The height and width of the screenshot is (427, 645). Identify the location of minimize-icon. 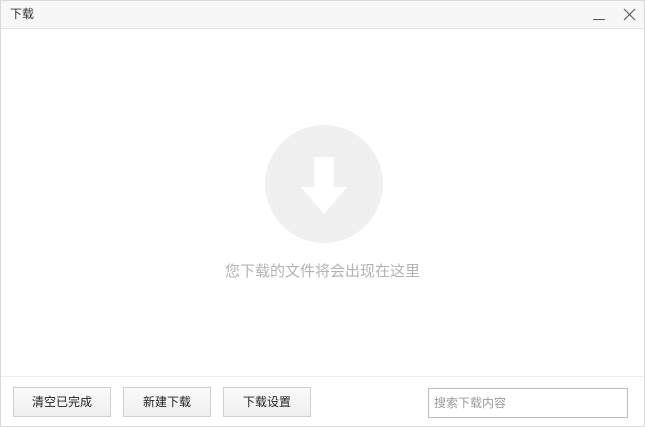
(599, 19).